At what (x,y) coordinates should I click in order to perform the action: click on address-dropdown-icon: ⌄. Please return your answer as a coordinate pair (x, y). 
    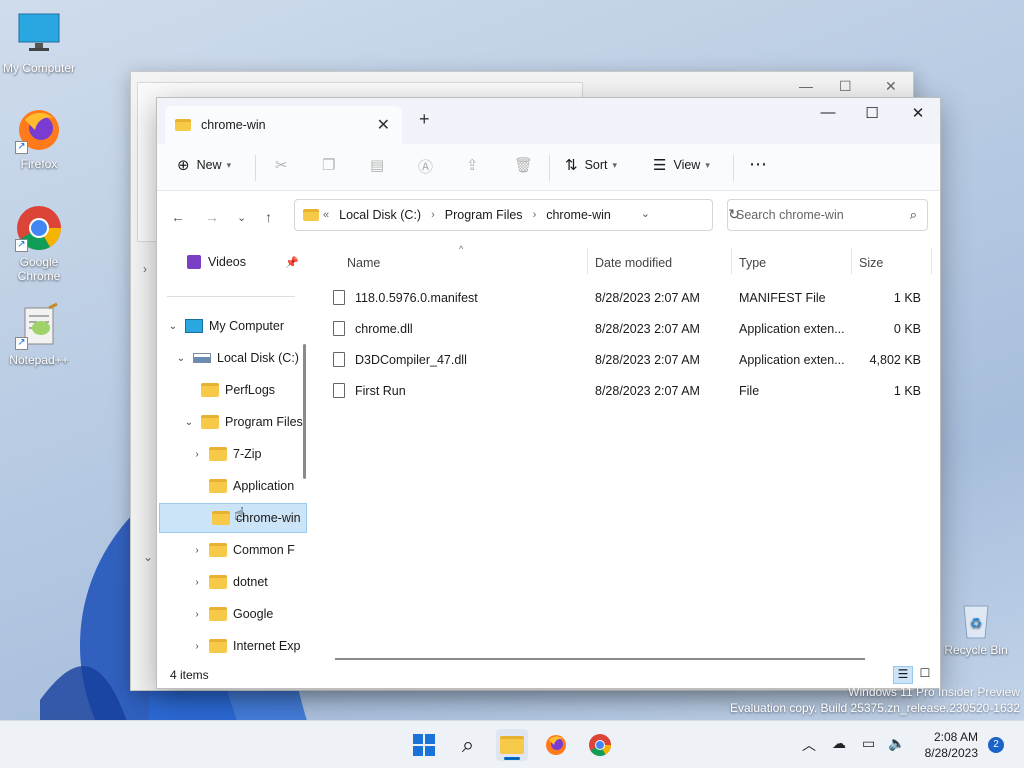
    Looking at the image, I should click on (645, 213).